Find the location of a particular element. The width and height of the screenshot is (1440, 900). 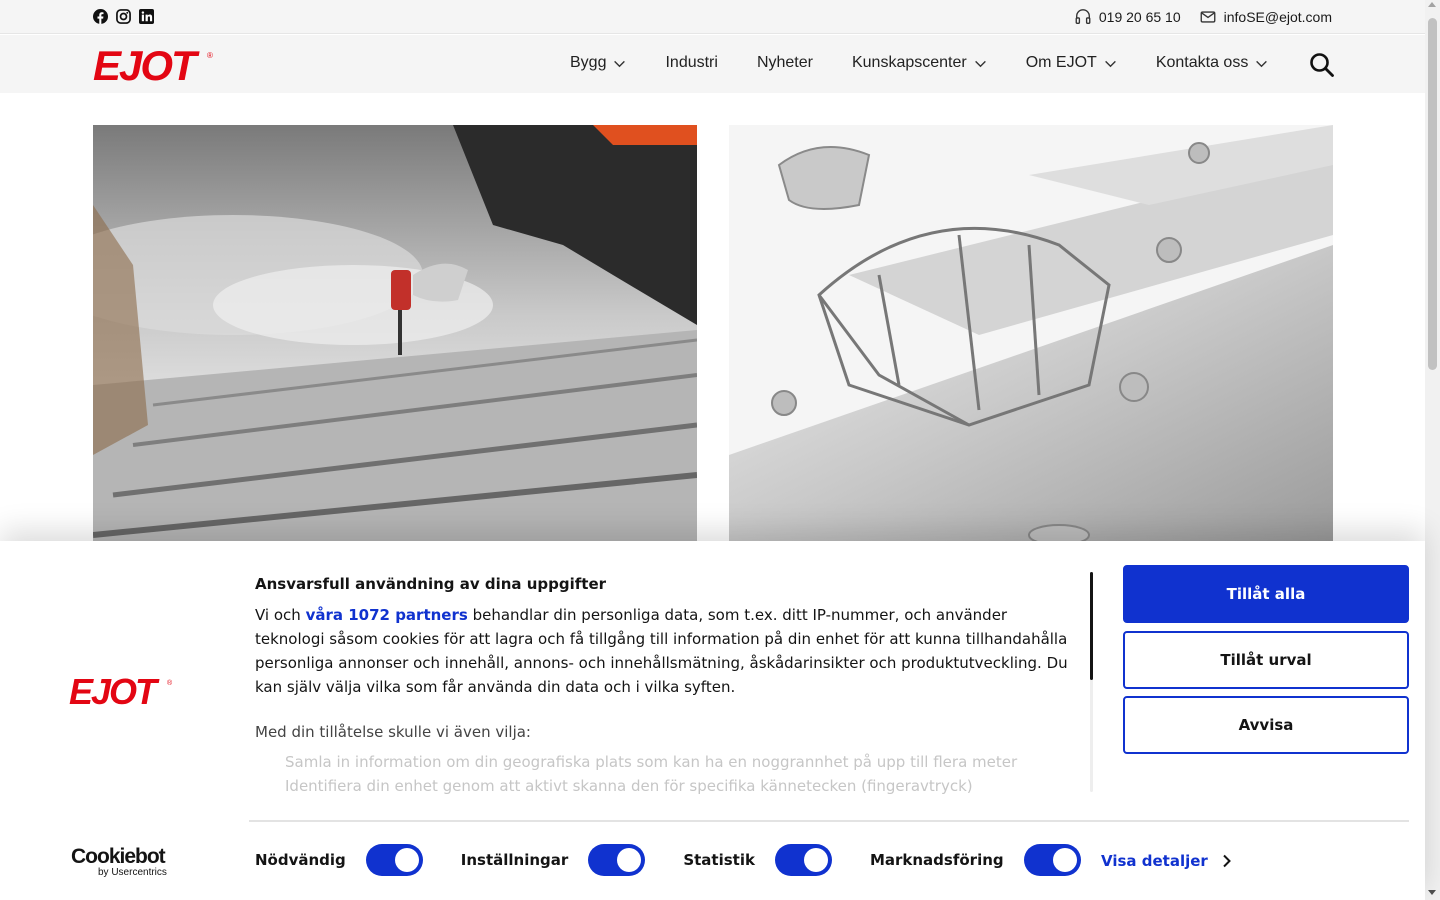

ejot-logo: EJOT ® is located at coordinates (155, 64).